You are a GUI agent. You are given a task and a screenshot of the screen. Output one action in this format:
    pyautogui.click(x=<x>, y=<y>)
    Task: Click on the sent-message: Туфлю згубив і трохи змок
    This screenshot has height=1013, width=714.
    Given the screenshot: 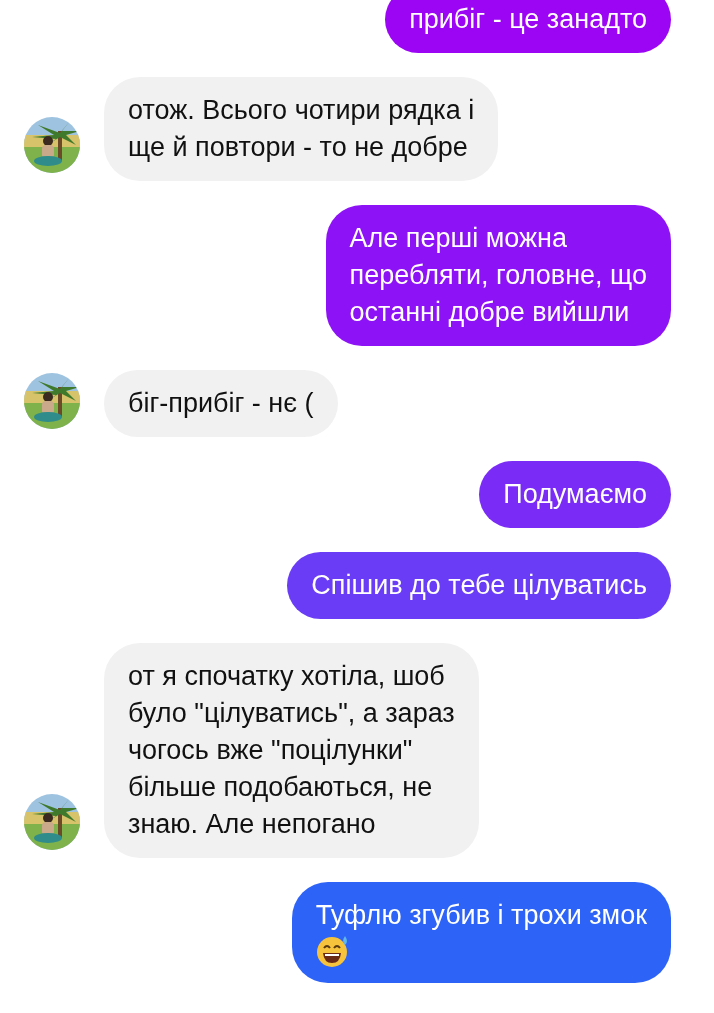 What is the action you would take?
    pyautogui.click(x=481, y=932)
    